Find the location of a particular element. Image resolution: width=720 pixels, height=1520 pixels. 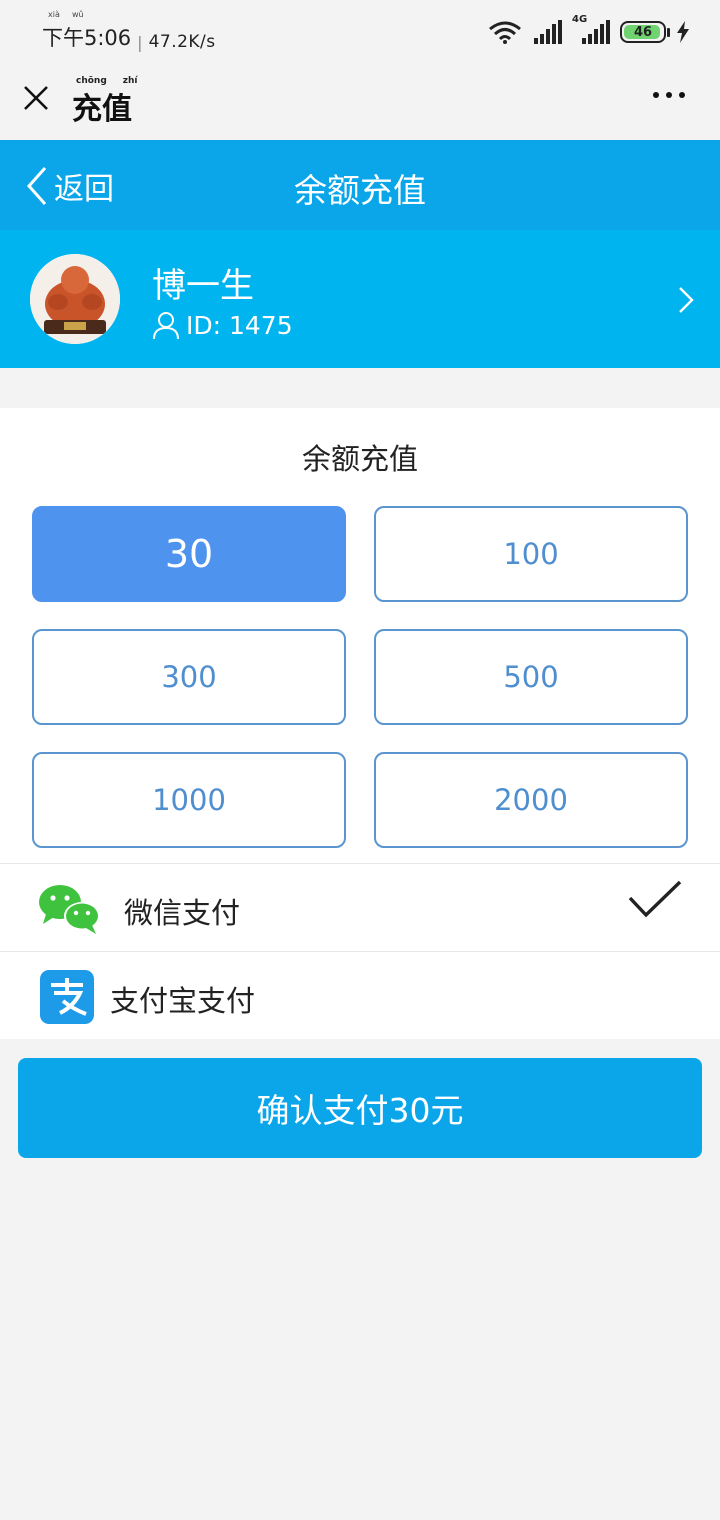

status-right: 4G 46 is located at coordinates (589, 29).